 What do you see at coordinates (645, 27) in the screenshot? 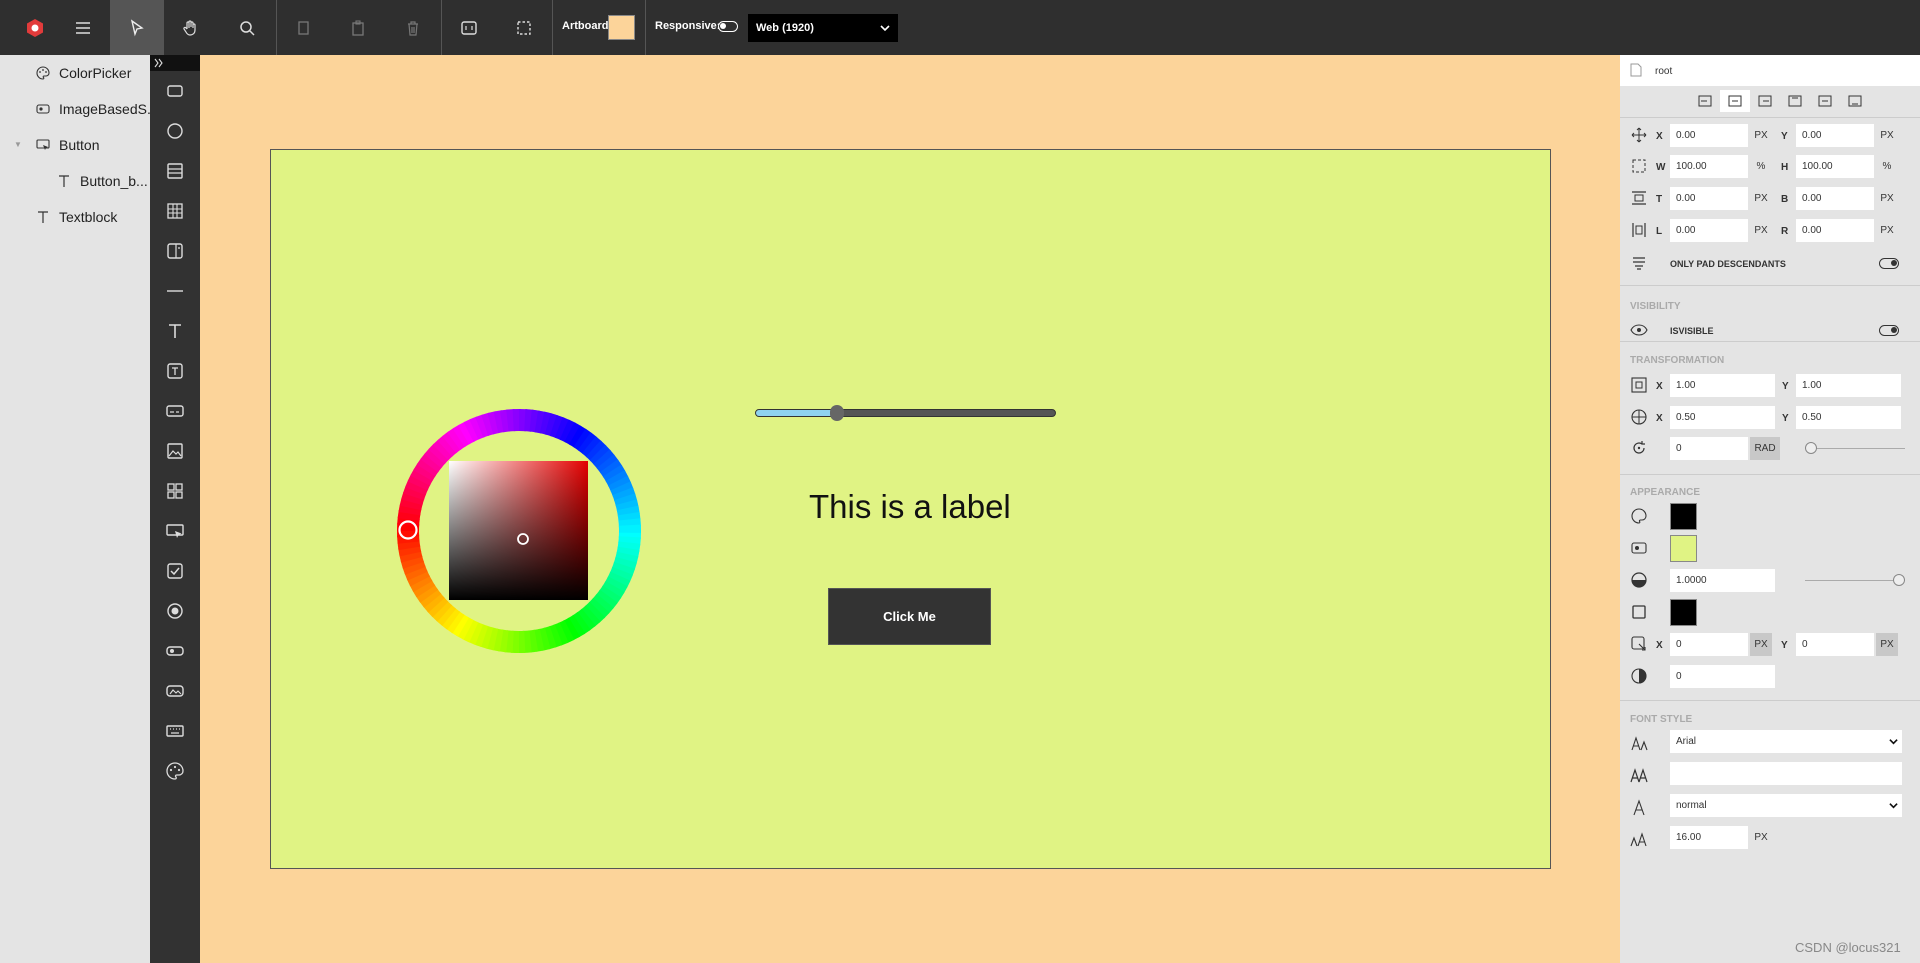
I see `toolbar-divider` at bounding box center [645, 27].